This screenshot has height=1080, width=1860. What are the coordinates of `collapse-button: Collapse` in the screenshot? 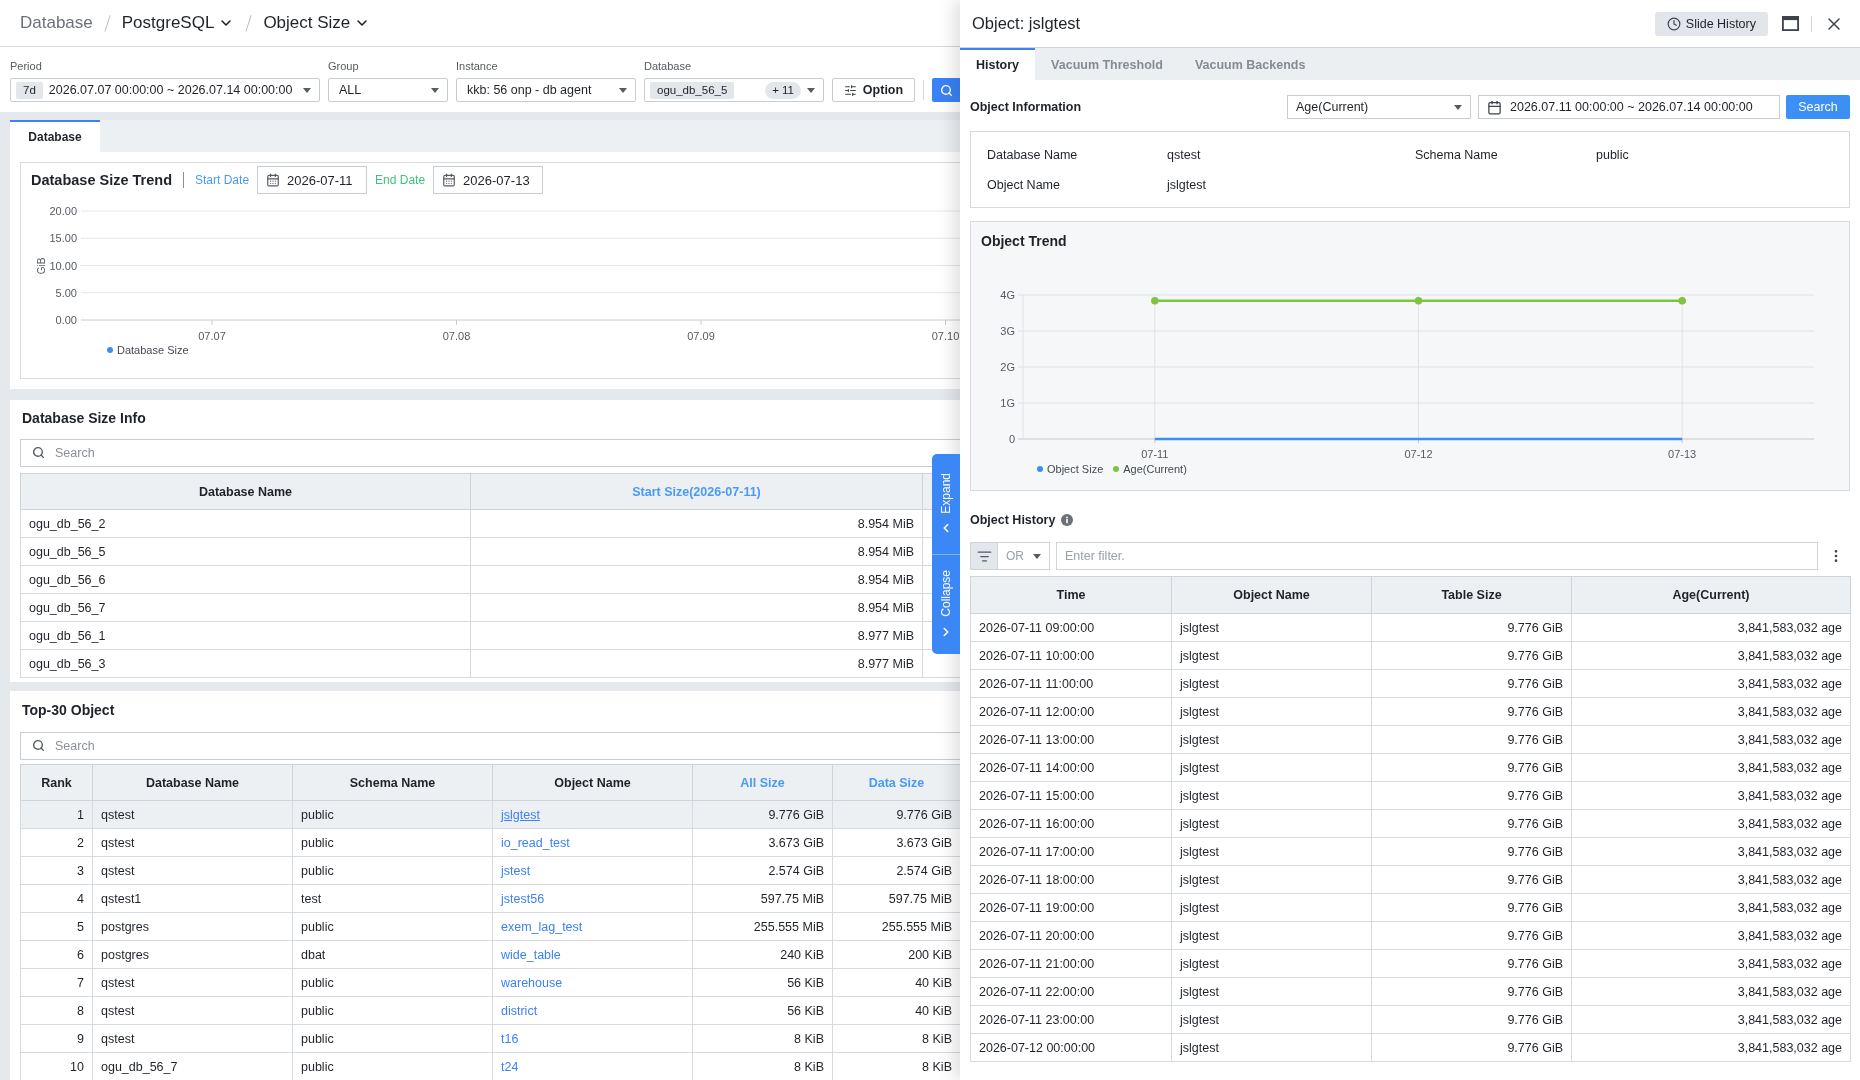 It's located at (946, 604).